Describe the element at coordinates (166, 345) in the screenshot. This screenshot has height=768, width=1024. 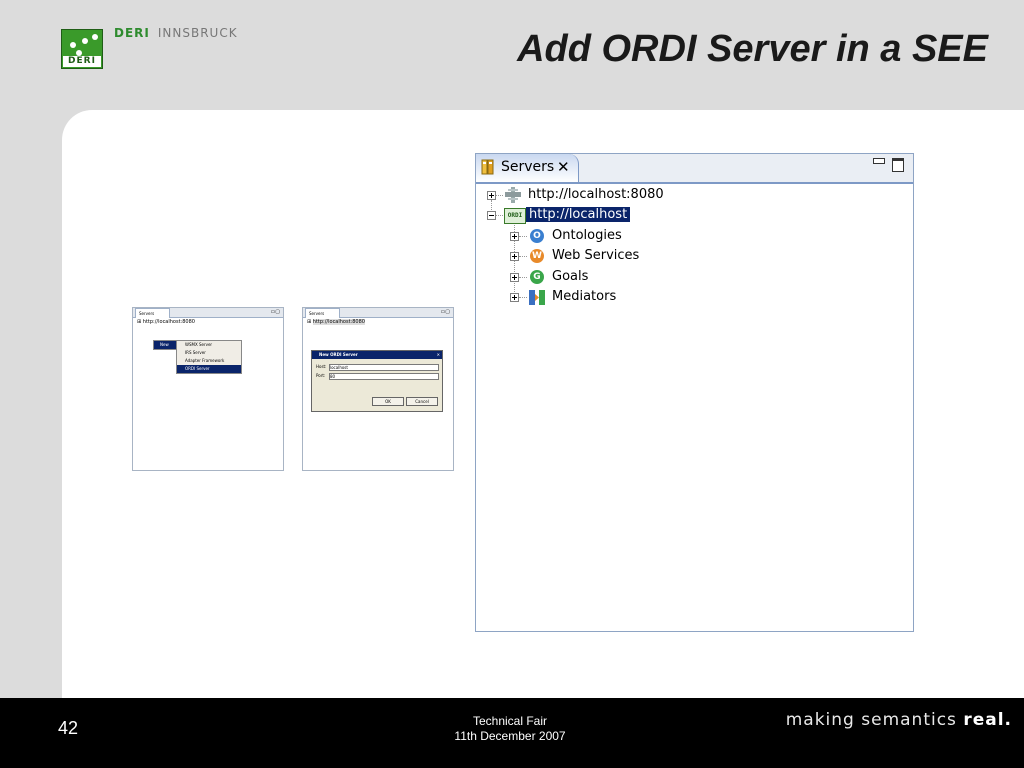
I see `menu-item-new: New` at that location.